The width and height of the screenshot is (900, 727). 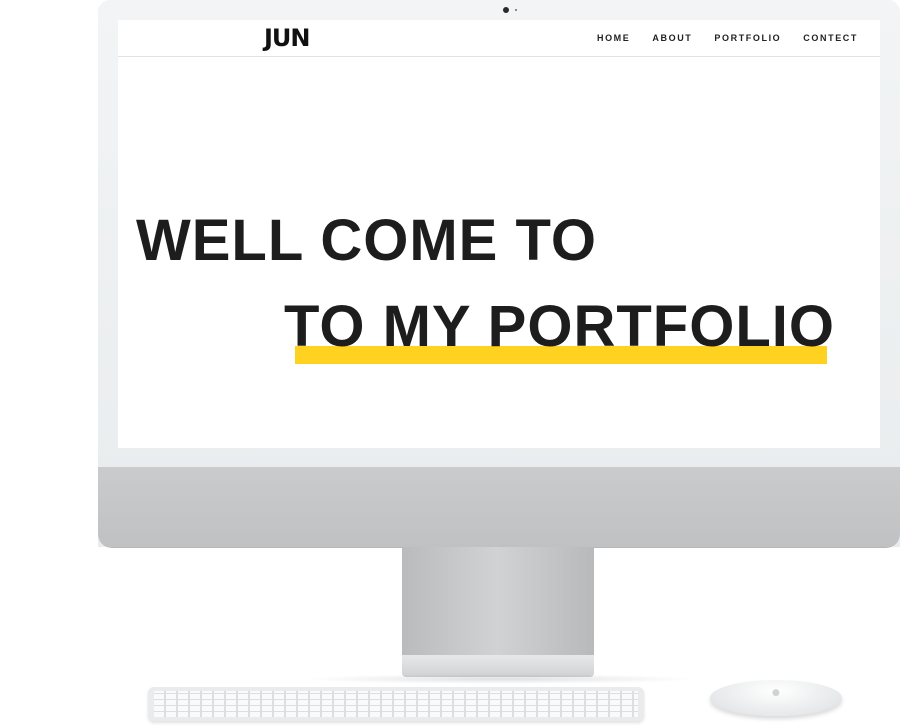 I want to click on nav-menu: HOME ABOUT PORTFOLIO CONTECT, so click(x=727, y=38).